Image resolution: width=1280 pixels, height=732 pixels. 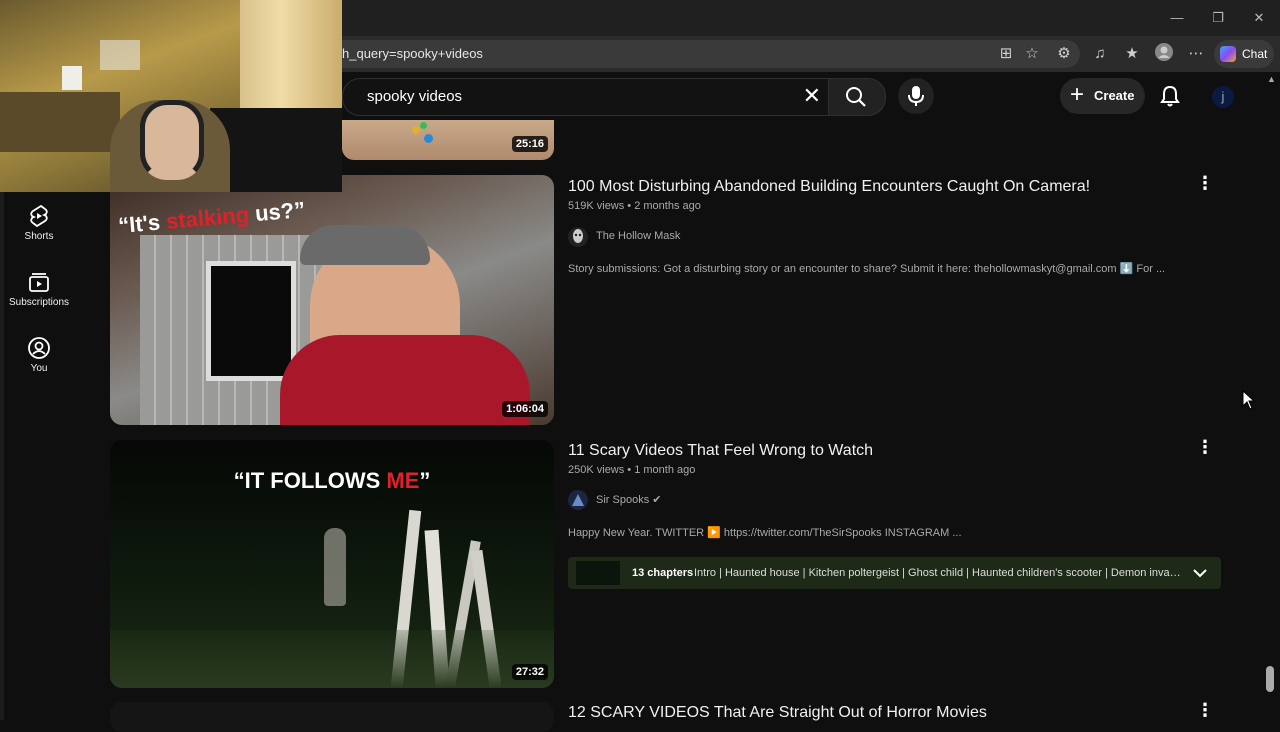 What do you see at coordinates (1164, 54) in the screenshot?
I see `profile-icon` at bounding box center [1164, 54].